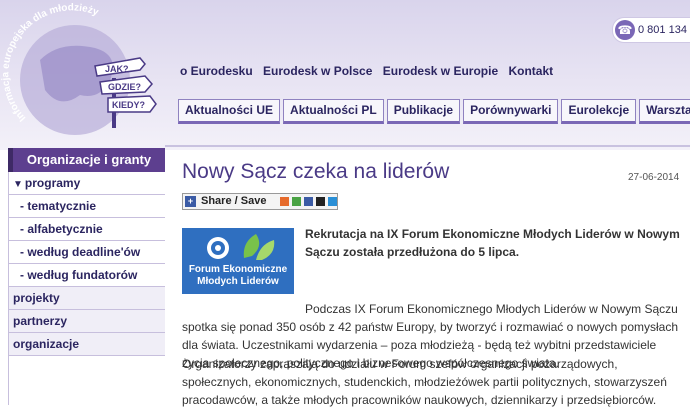 The image size is (690, 409). I want to click on phone-number: 0 801 134 00, so click(664, 30).